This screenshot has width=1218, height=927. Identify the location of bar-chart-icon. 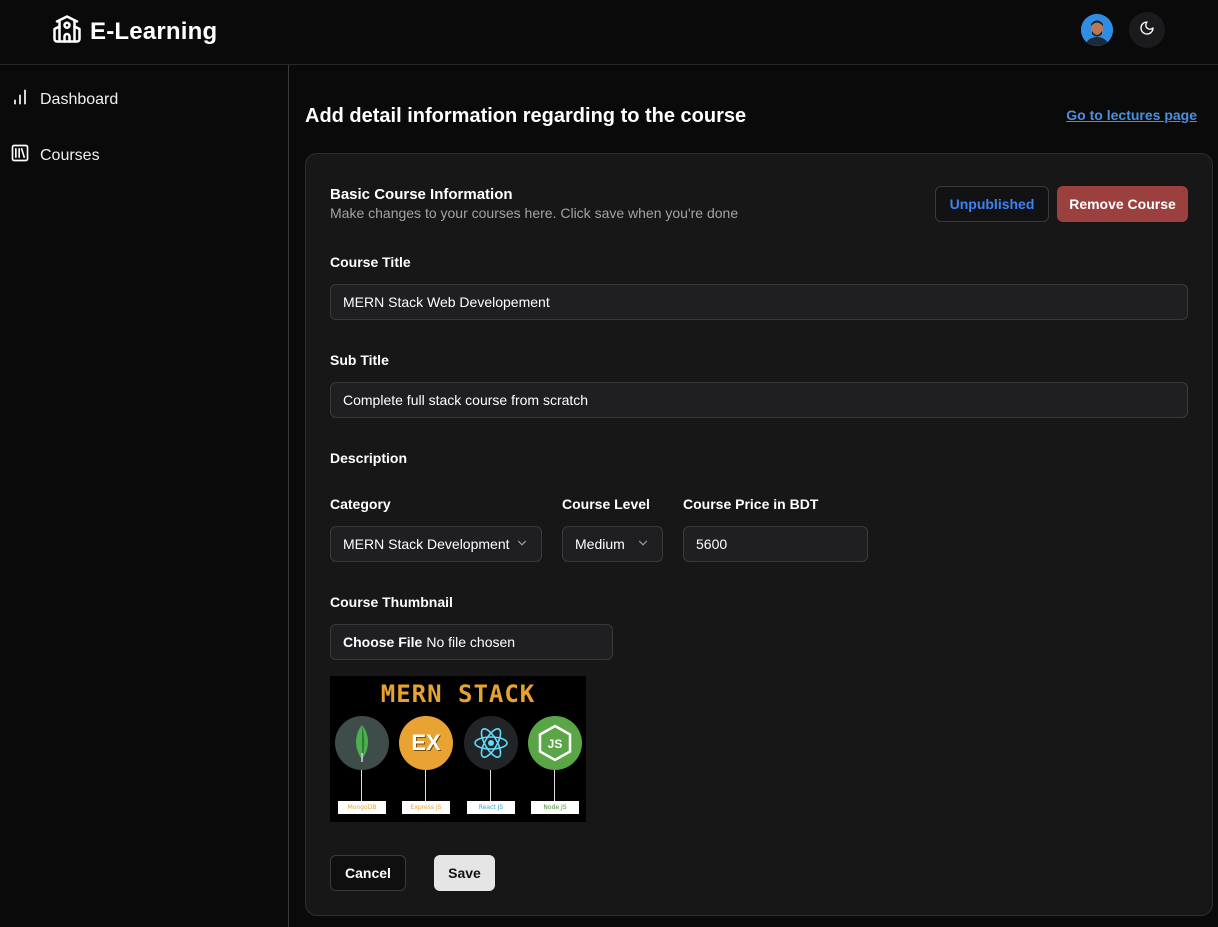
(20, 99).